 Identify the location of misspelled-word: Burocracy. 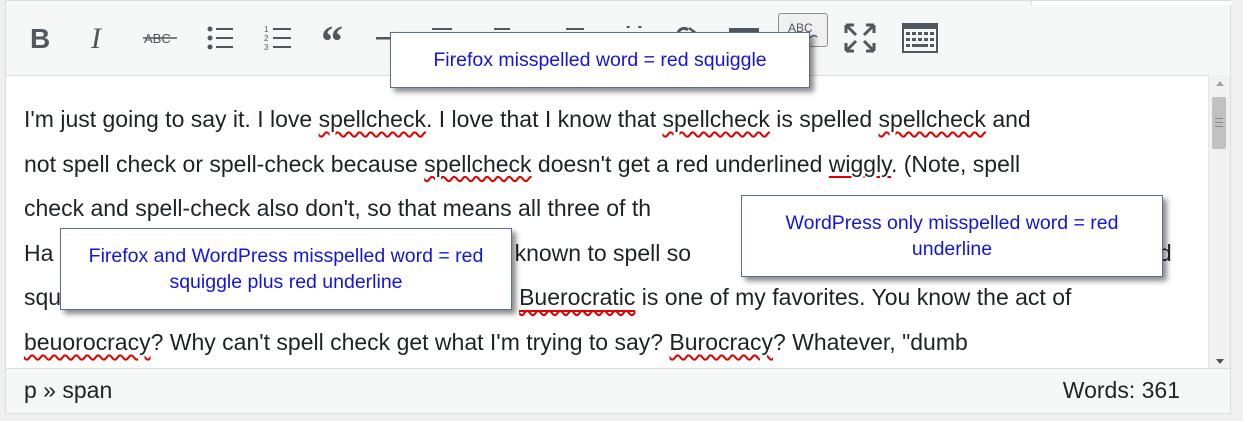
(721, 342).